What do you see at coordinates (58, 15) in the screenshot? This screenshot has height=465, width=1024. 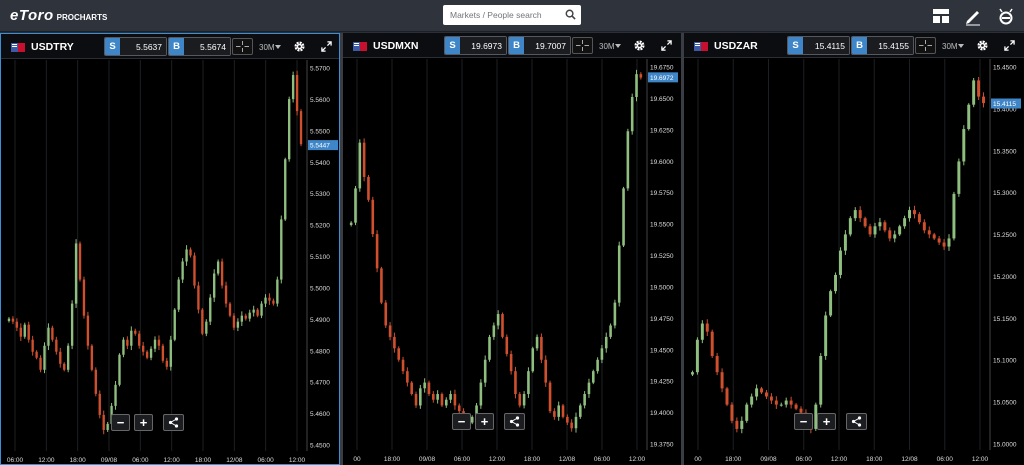 I see `etoro-logo: eToro PROCHARTS` at bounding box center [58, 15].